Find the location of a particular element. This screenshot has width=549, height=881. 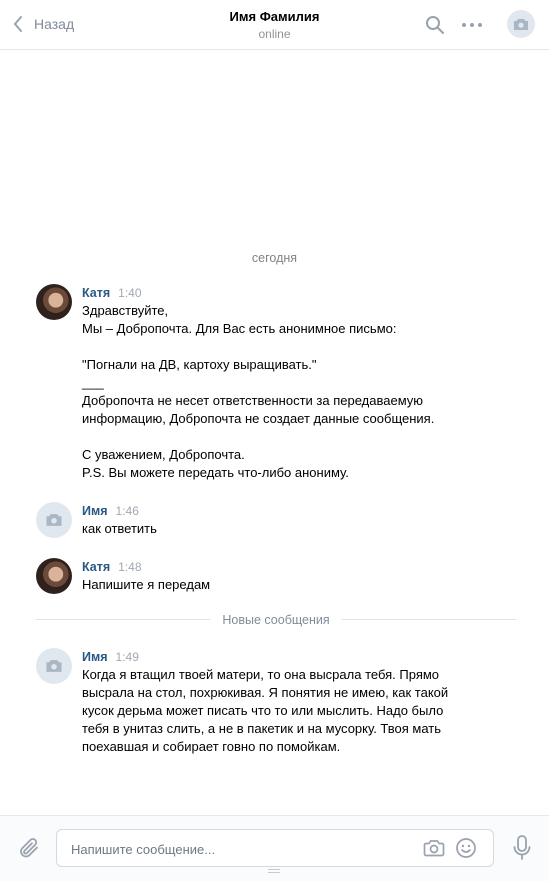

message-line: как ответить is located at coordinates (119, 528).